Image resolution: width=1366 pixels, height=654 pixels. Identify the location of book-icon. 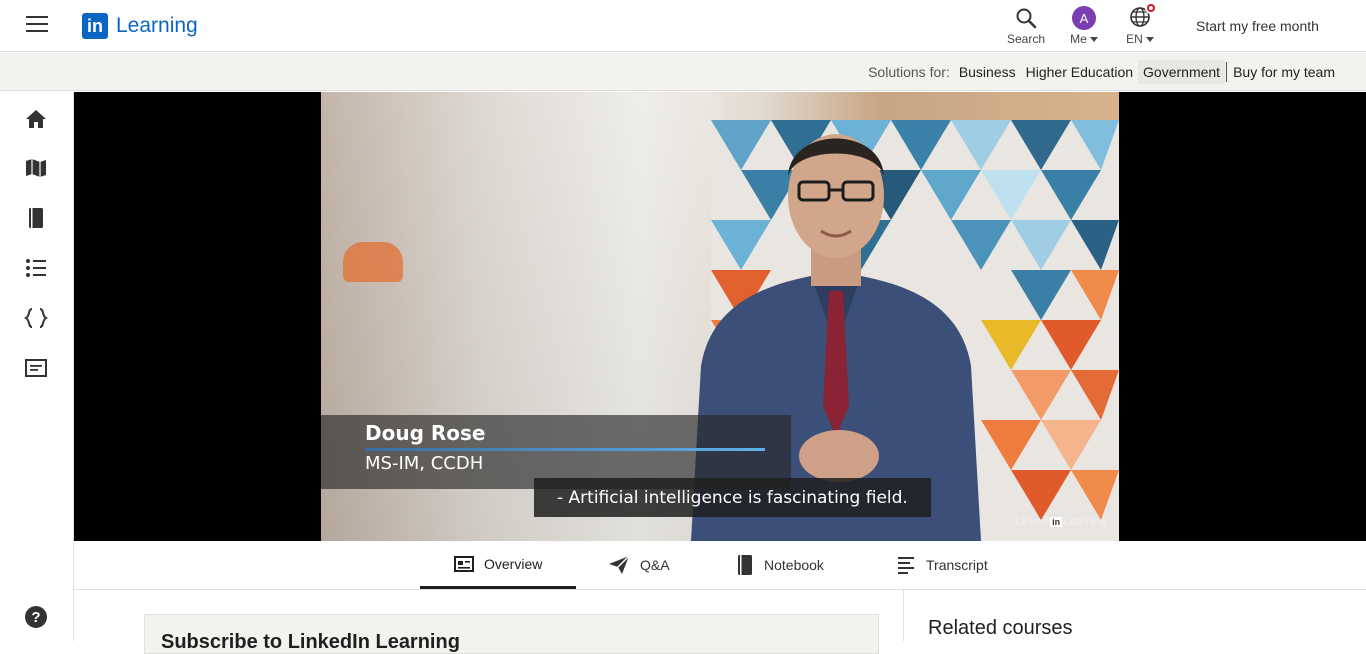
(36, 218).